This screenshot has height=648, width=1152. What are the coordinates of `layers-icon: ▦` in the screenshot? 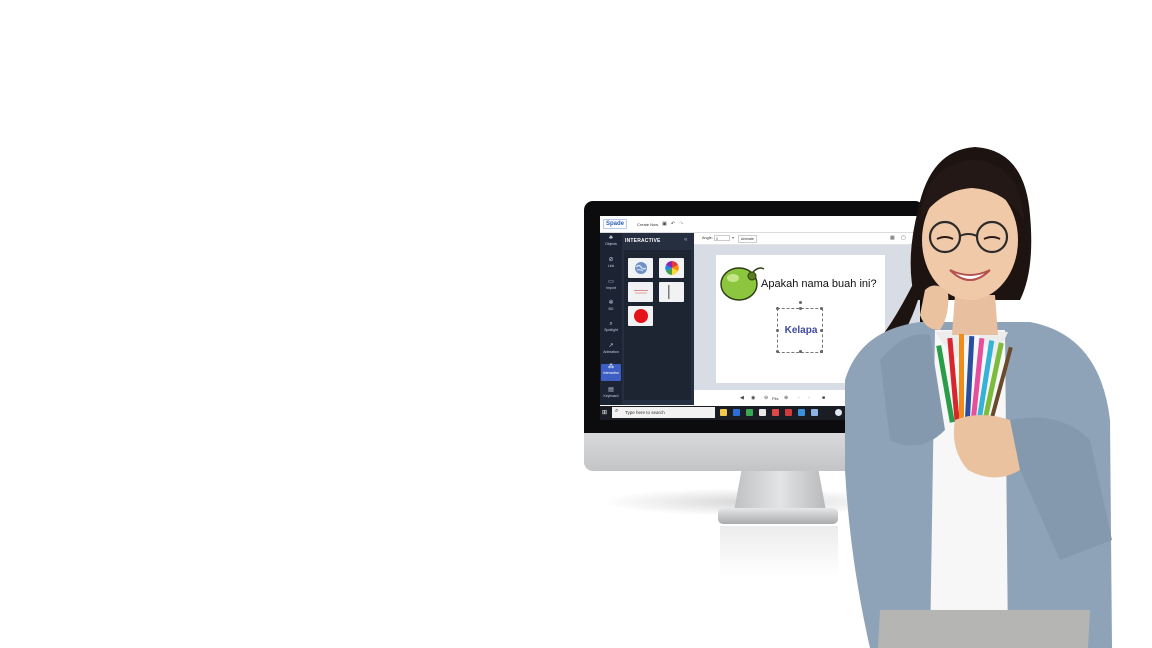 It's located at (892, 238).